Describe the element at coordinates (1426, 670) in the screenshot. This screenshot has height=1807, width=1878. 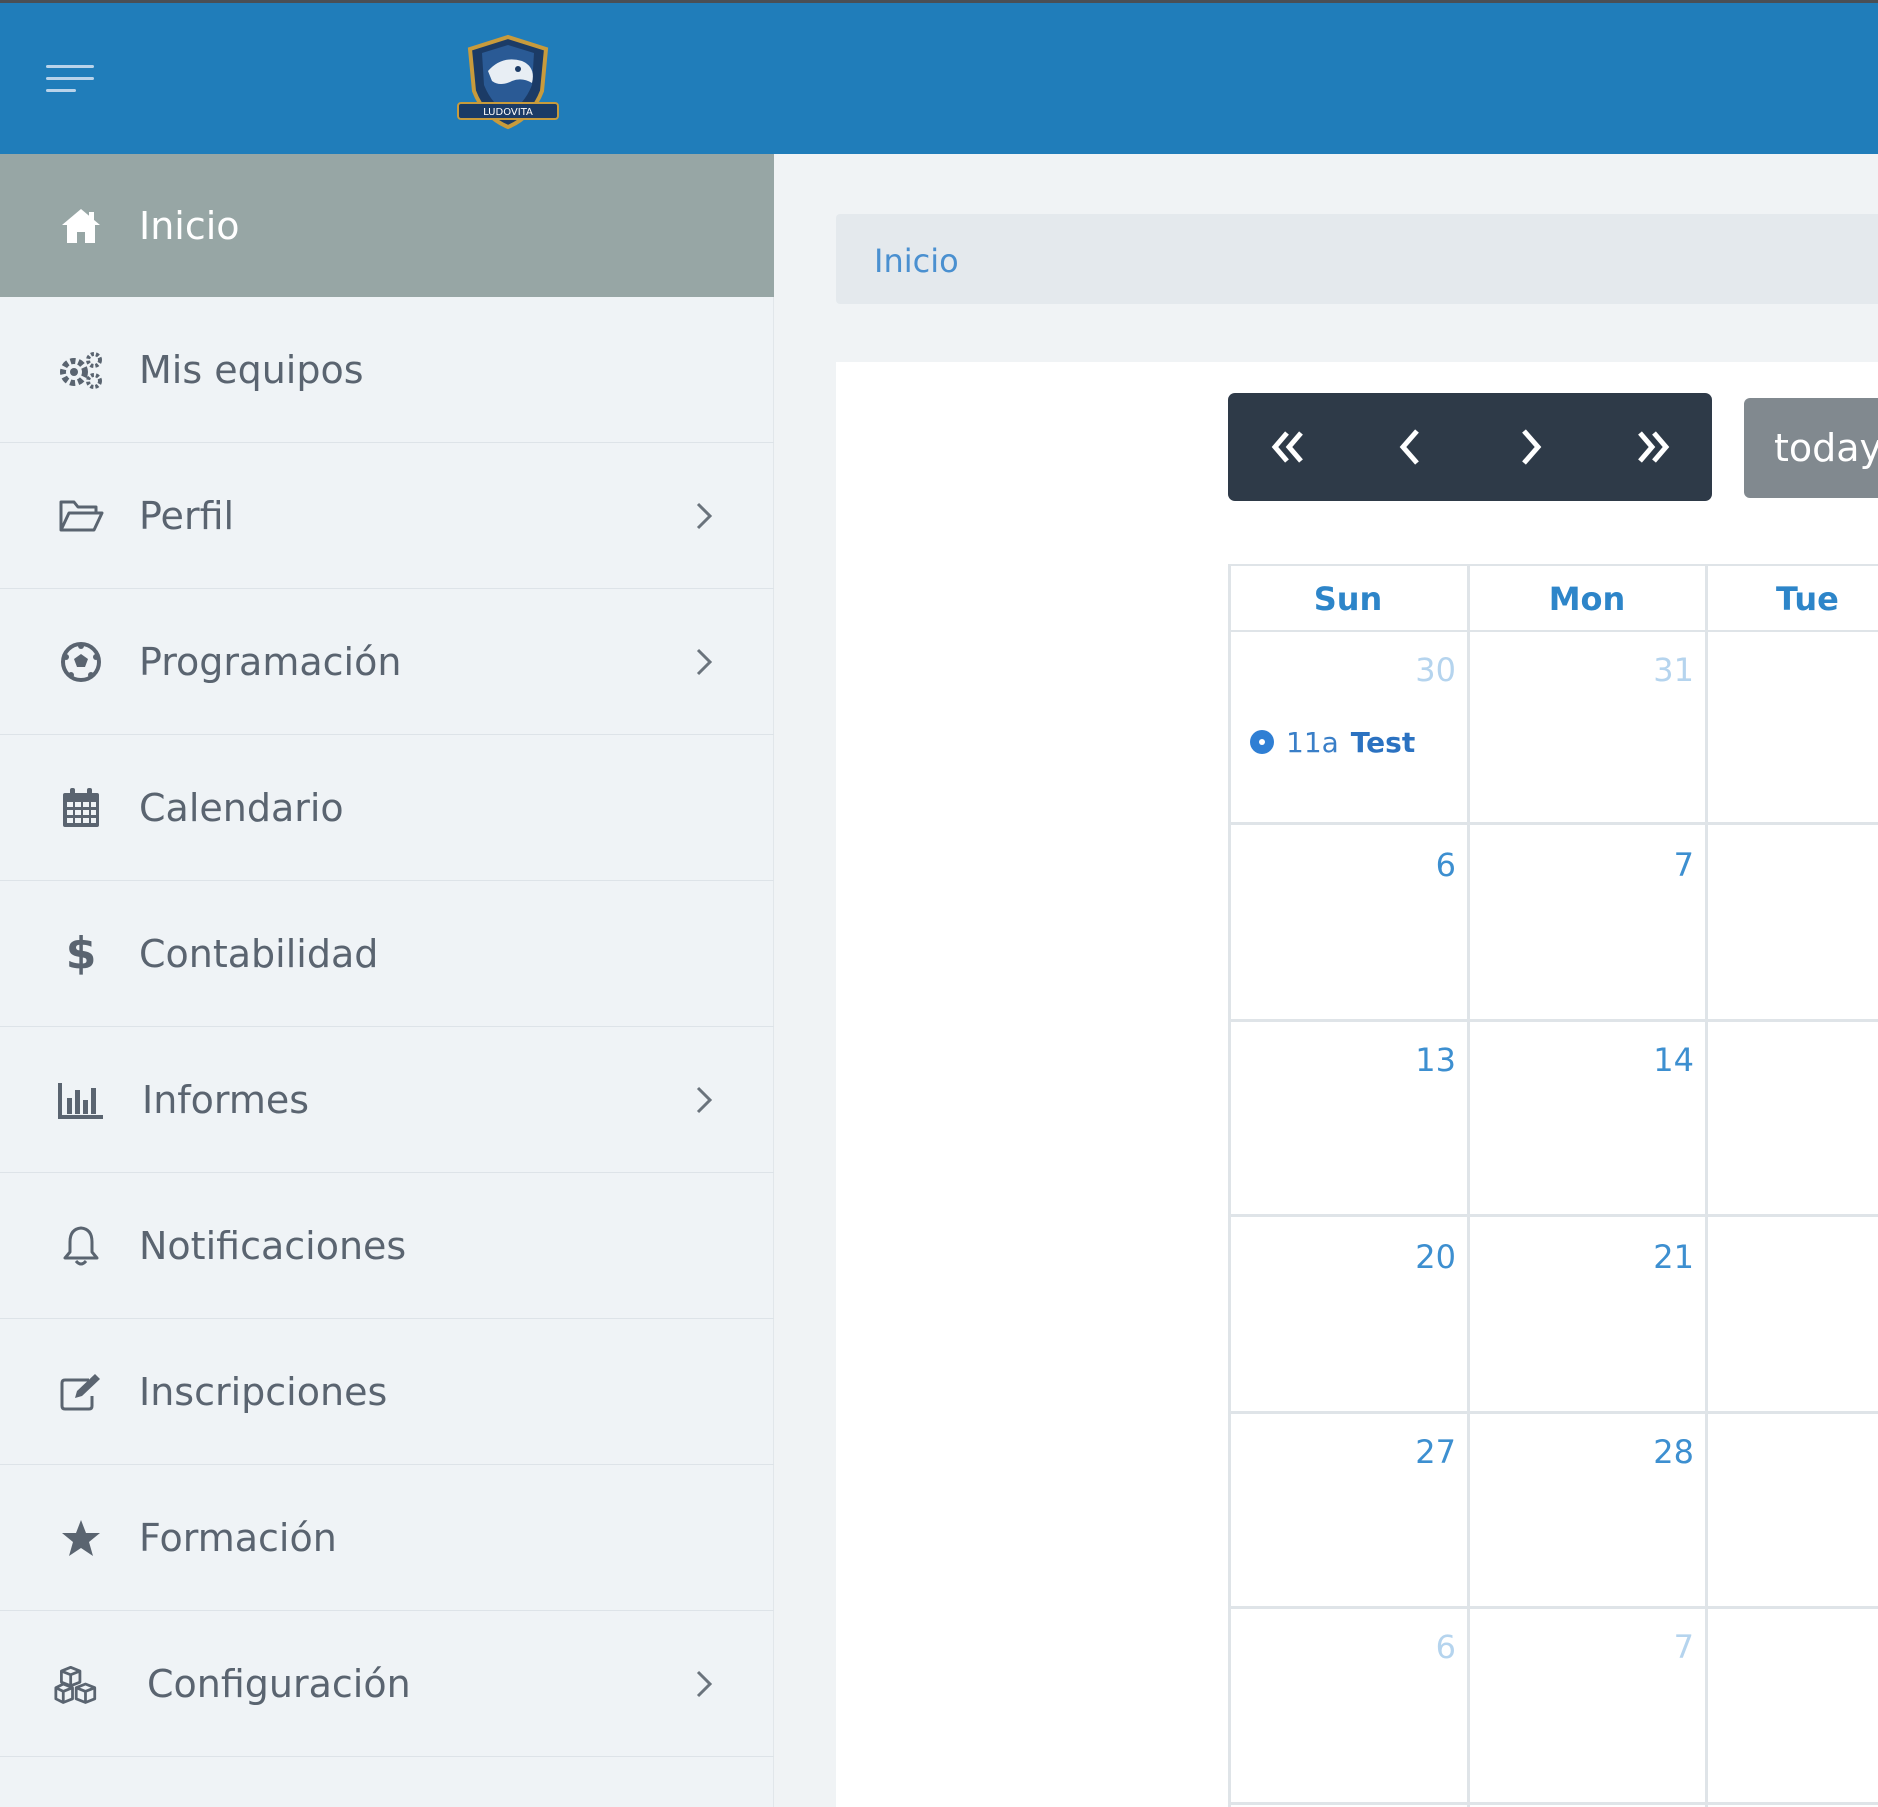
I see `day-number: 30` at that location.